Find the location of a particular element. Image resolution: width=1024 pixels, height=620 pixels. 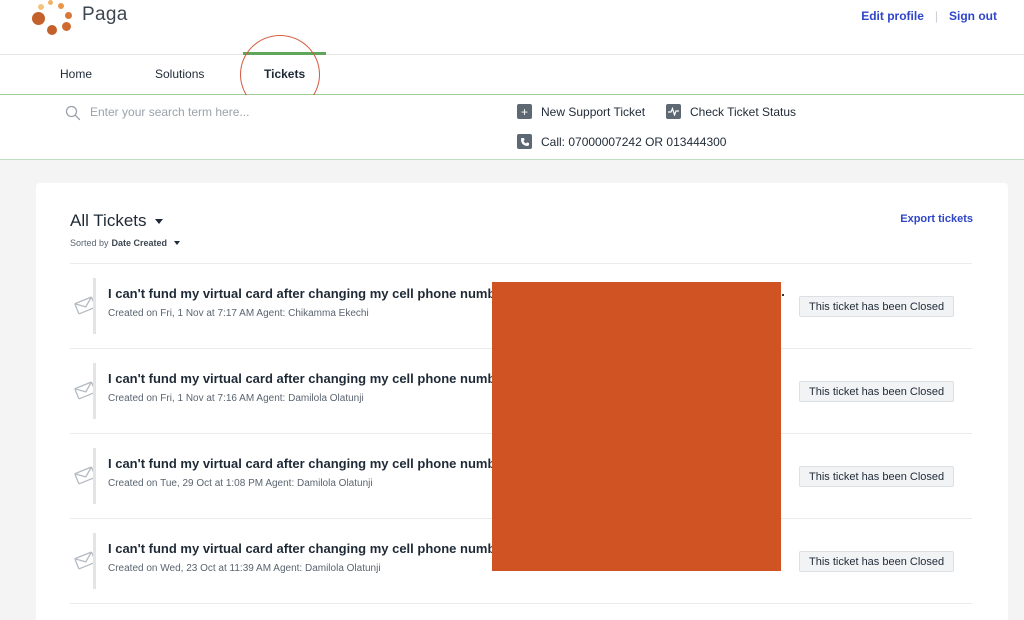

check-ticket-status-button: Check Ticket Status is located at coordinates (731, 111).